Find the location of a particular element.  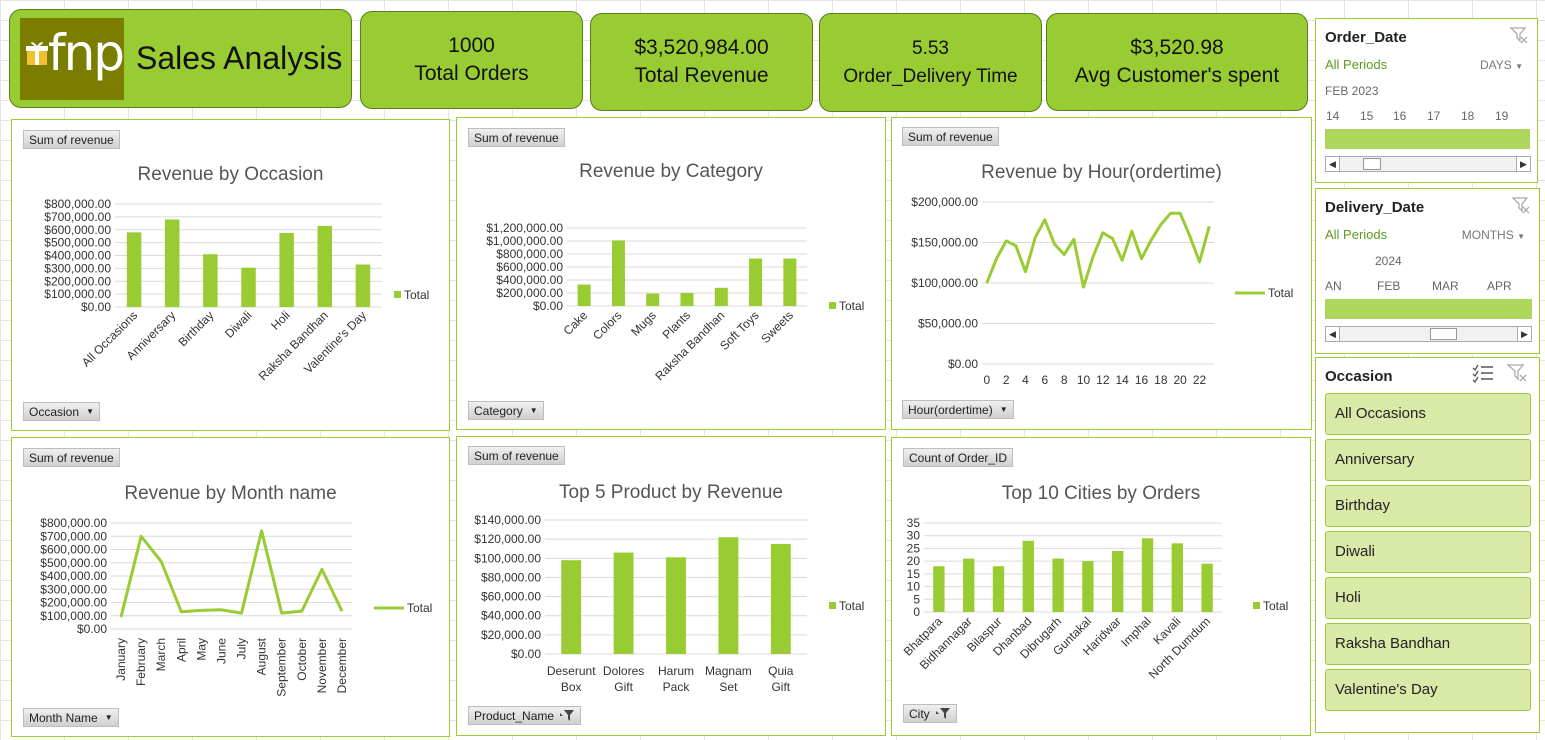

time-level-dropdown: MONTHS ▼ is located at coordinates (1493, 235).